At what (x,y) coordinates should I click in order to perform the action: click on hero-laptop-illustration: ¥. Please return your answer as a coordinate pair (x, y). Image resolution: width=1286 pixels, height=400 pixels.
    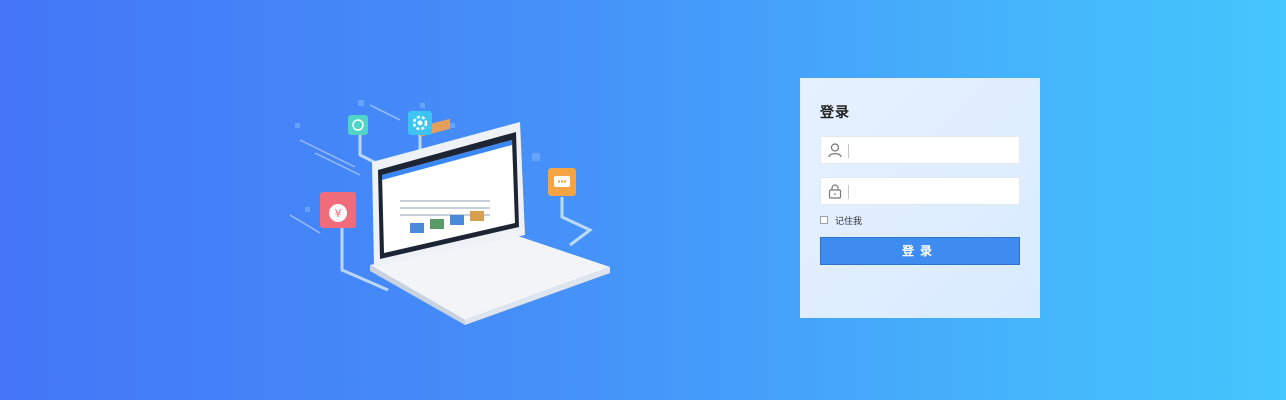
    Looking at the image, I should click on (449, 212).